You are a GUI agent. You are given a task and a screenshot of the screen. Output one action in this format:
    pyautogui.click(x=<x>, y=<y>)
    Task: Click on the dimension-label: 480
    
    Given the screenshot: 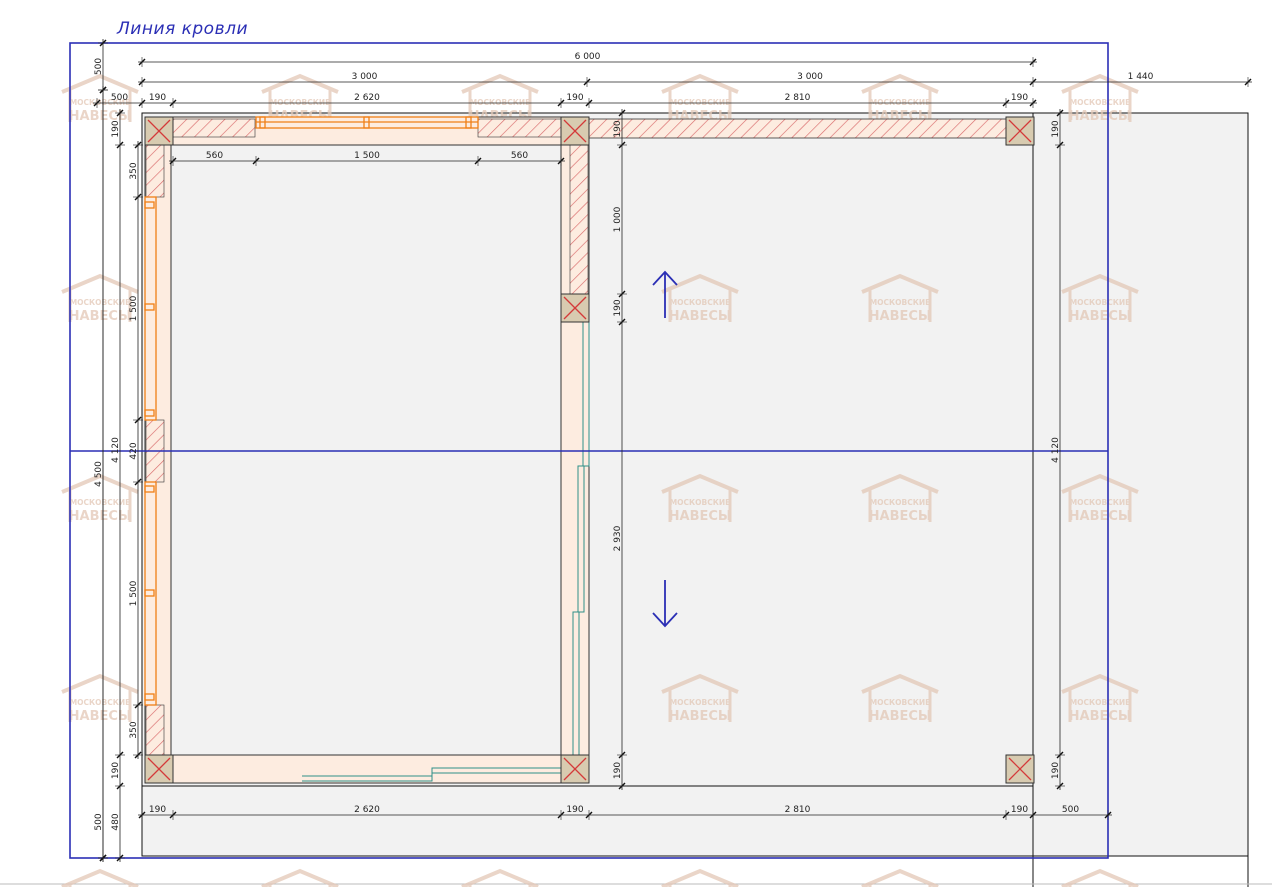 What is the action you would take?
    pyautogui.click(x=116, y=821)
    